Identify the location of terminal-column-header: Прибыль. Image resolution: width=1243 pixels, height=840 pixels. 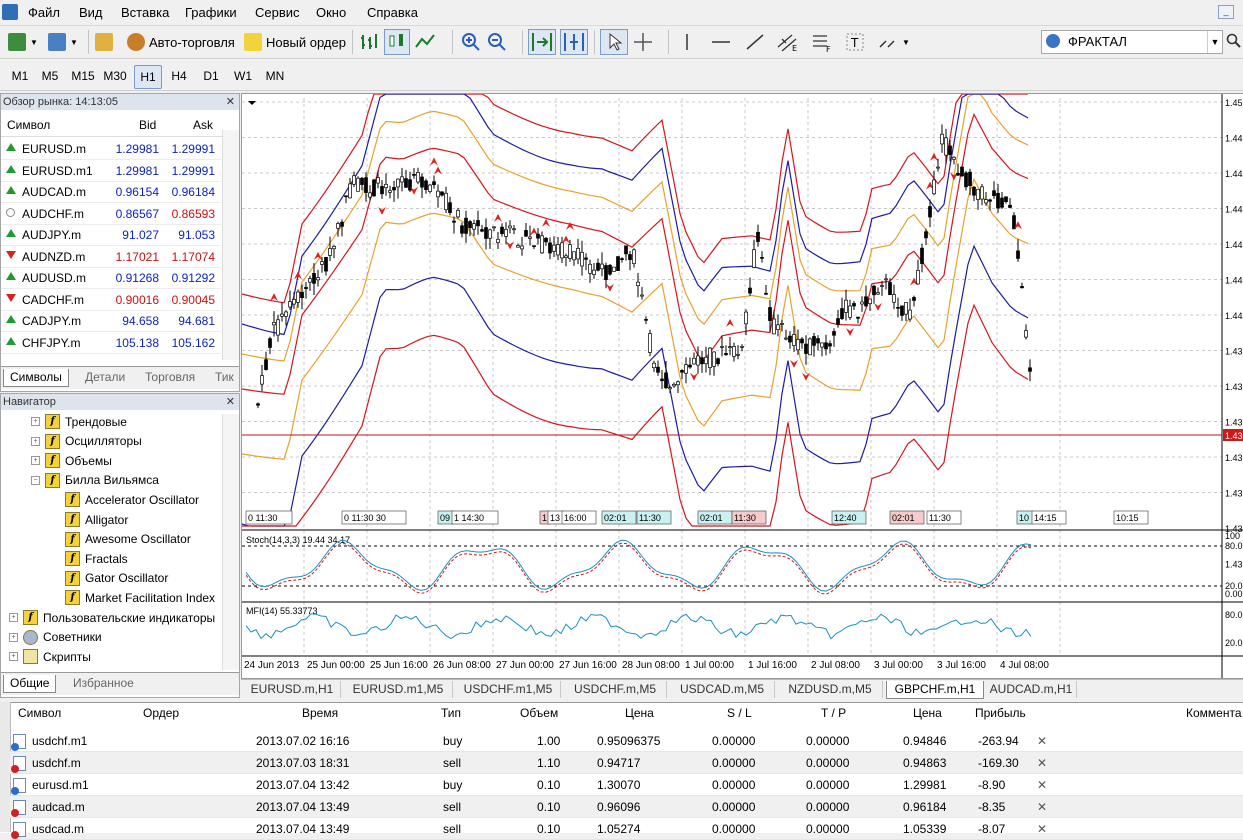
(1000, 713).